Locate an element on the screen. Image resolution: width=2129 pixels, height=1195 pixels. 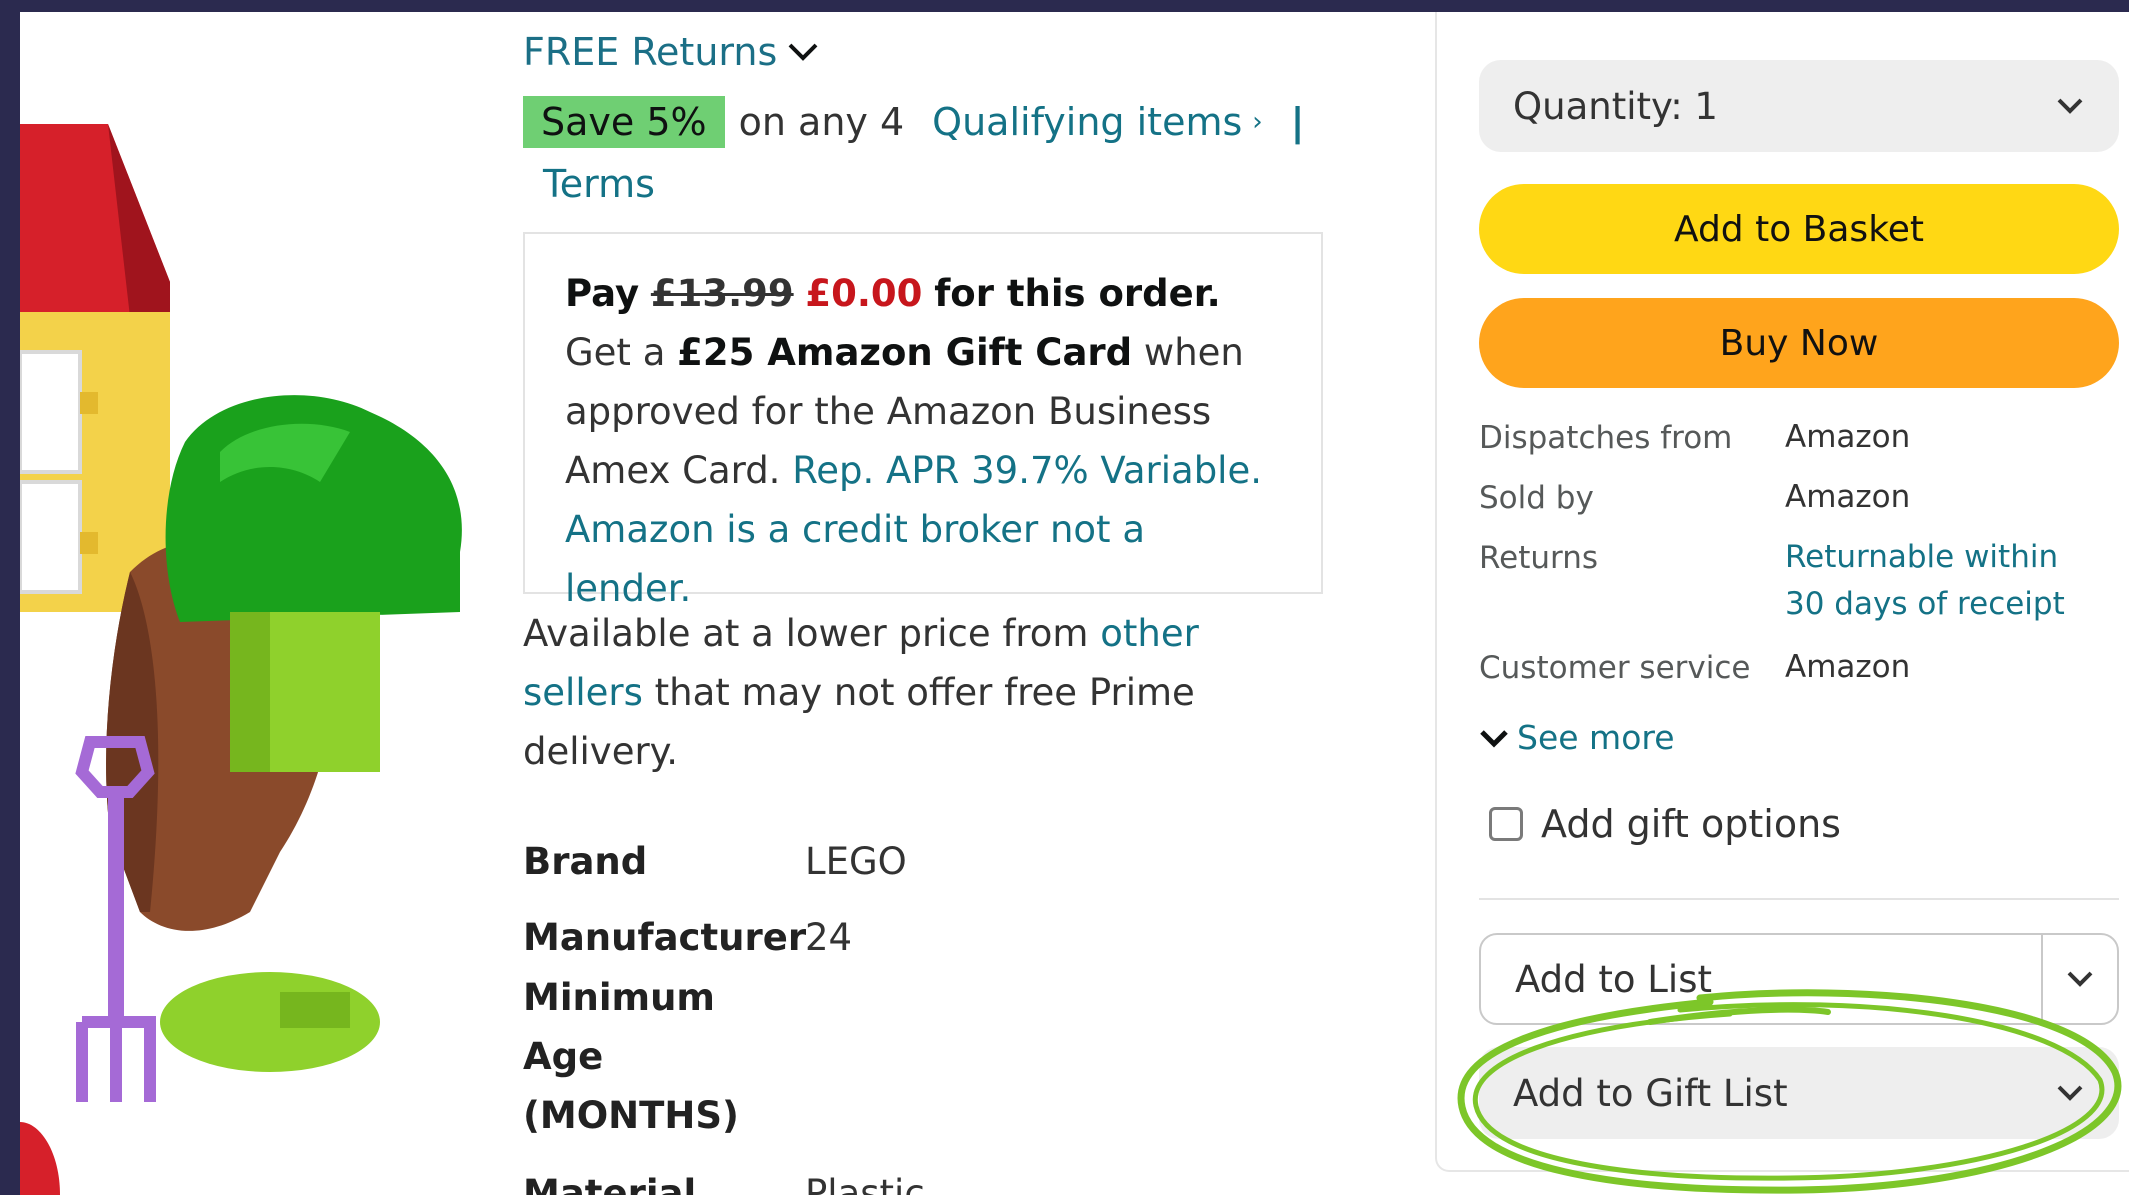
divider is located at coordinates (1799, 899).